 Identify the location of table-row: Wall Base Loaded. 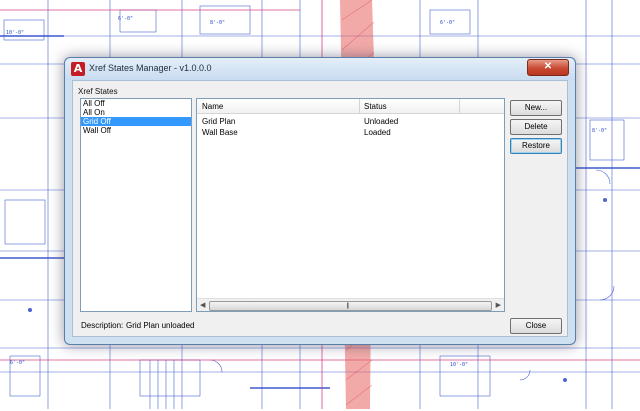
(350, 132).